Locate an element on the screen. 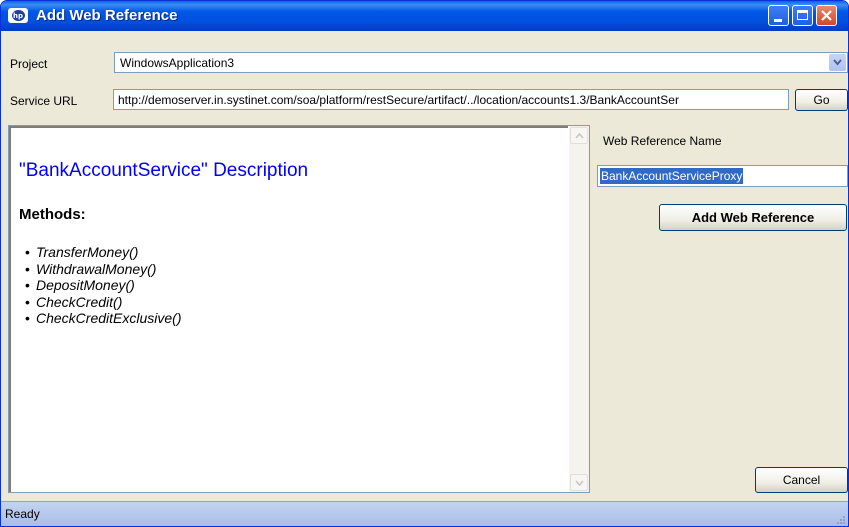 This screenshot has width=849, height=527. maximize-button is located at coordinates (802, 15).